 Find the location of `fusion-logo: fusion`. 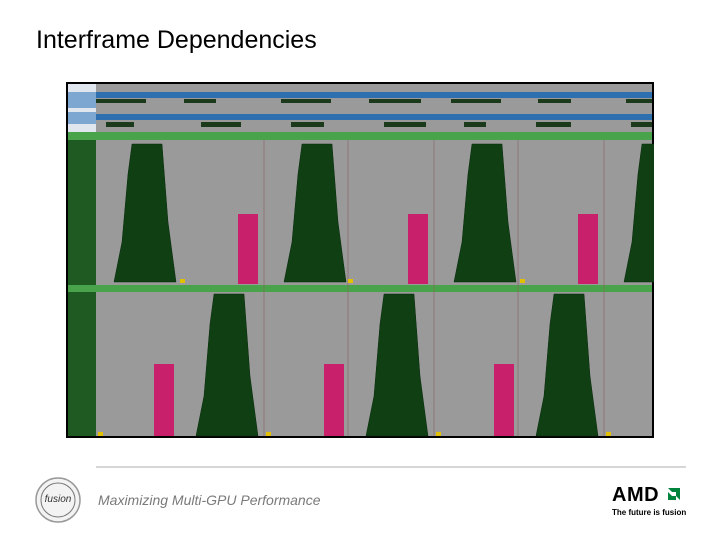

fusion-logo: fusion is located at coordinates (58, 500).